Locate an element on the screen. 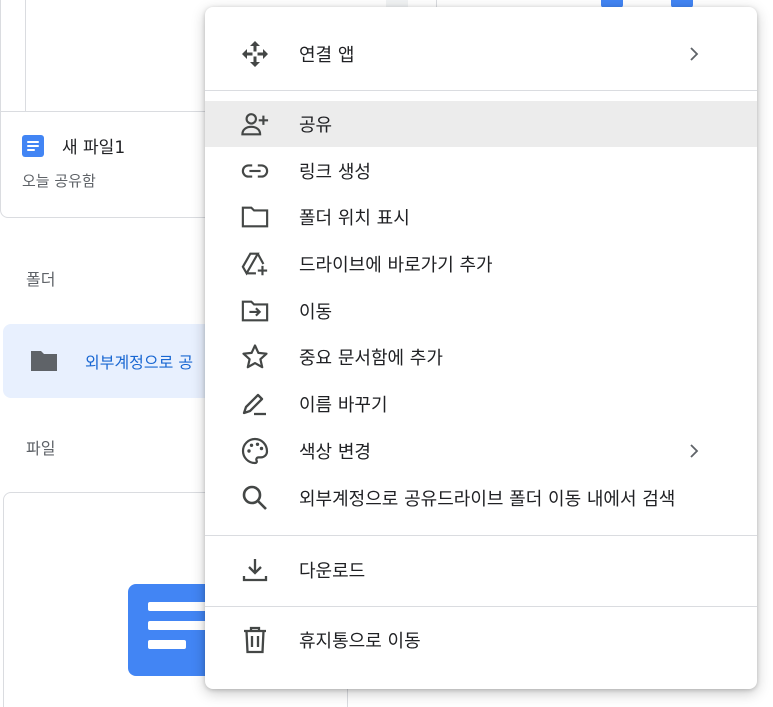  move-arrows-icon is located at coordinates (255, 54).